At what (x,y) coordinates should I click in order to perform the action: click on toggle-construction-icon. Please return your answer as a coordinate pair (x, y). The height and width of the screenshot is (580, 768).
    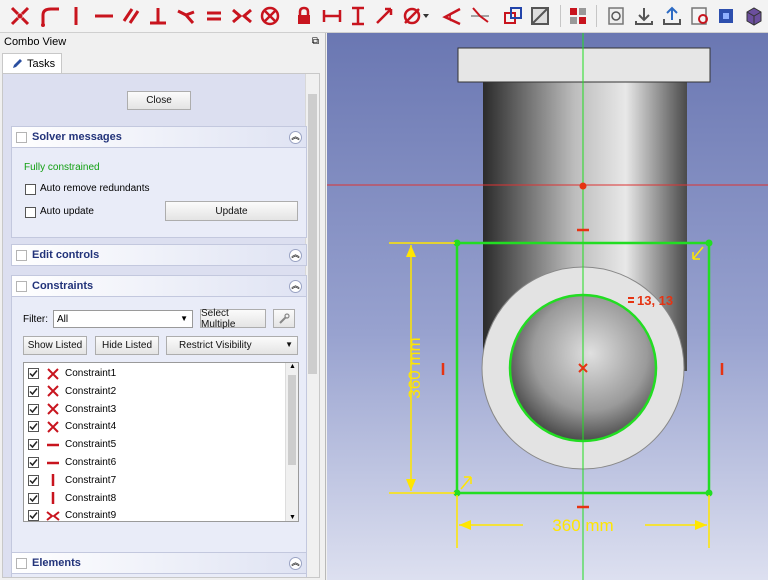
    Looking at the image, I should click on (513, 16).